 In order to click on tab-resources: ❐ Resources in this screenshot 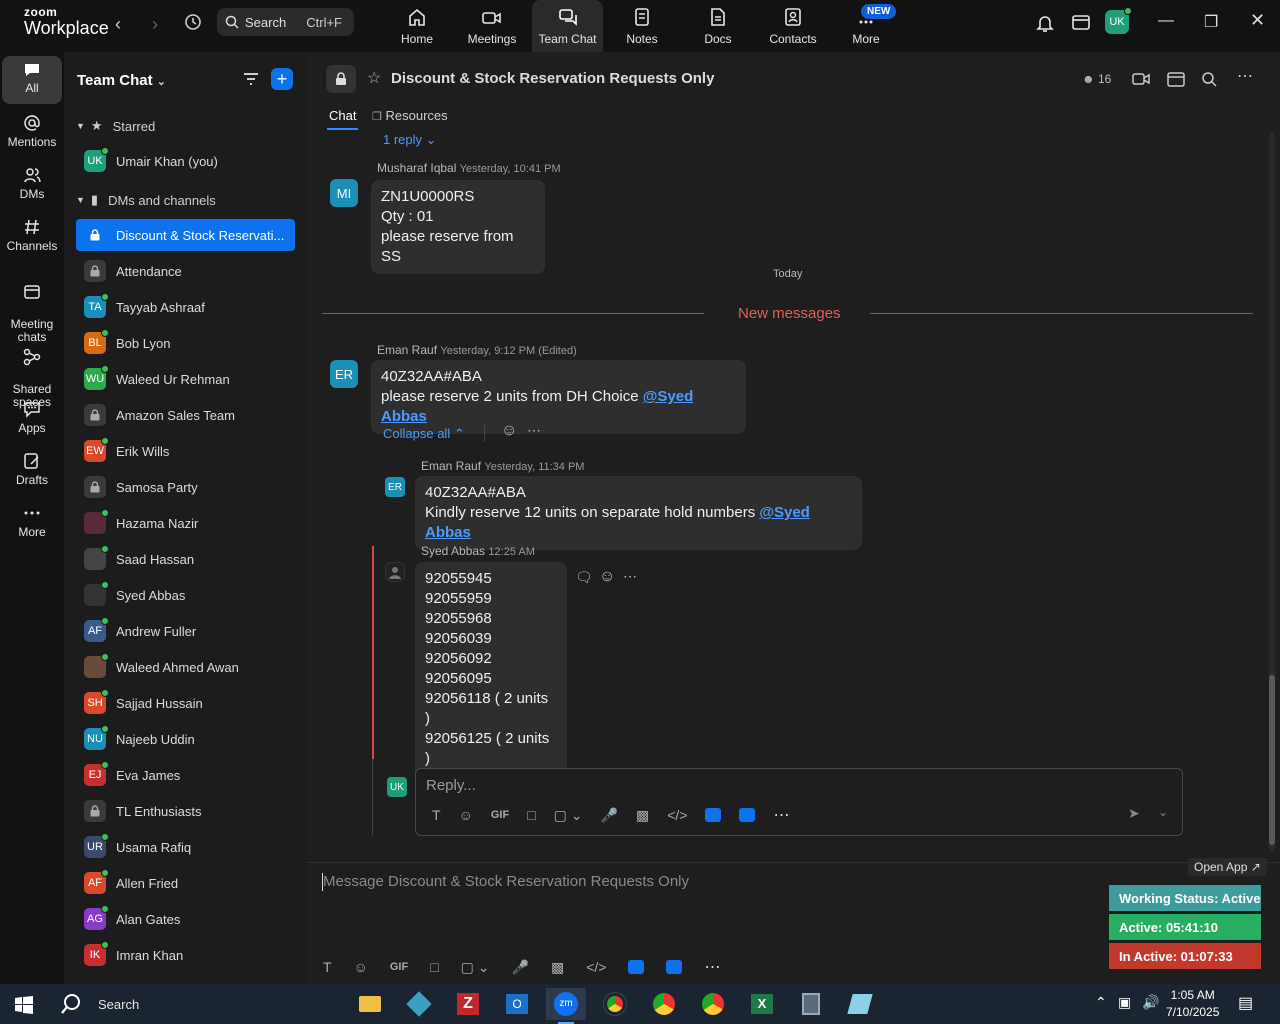, I will do `click(410, 115)`.